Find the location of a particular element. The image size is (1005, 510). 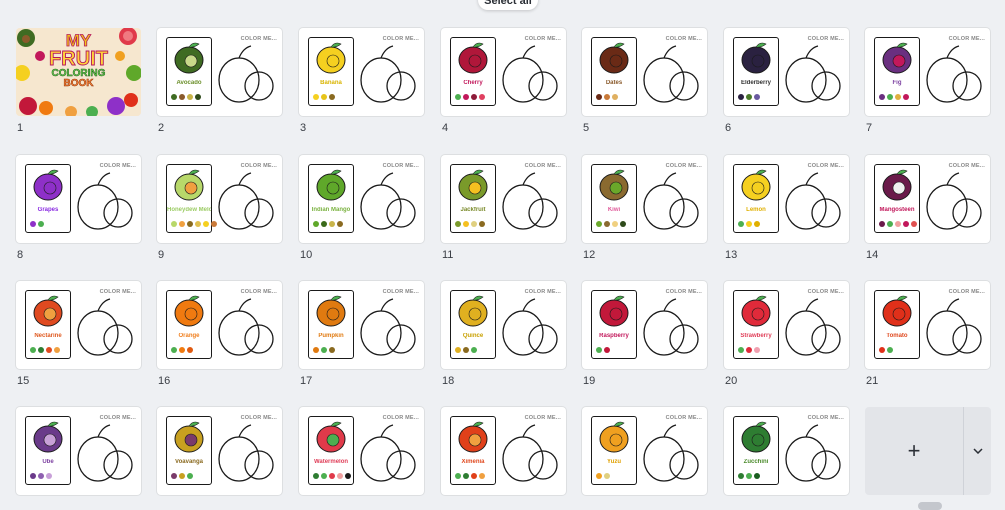

scrollbar-thumb is located at coordinates (930, 506).